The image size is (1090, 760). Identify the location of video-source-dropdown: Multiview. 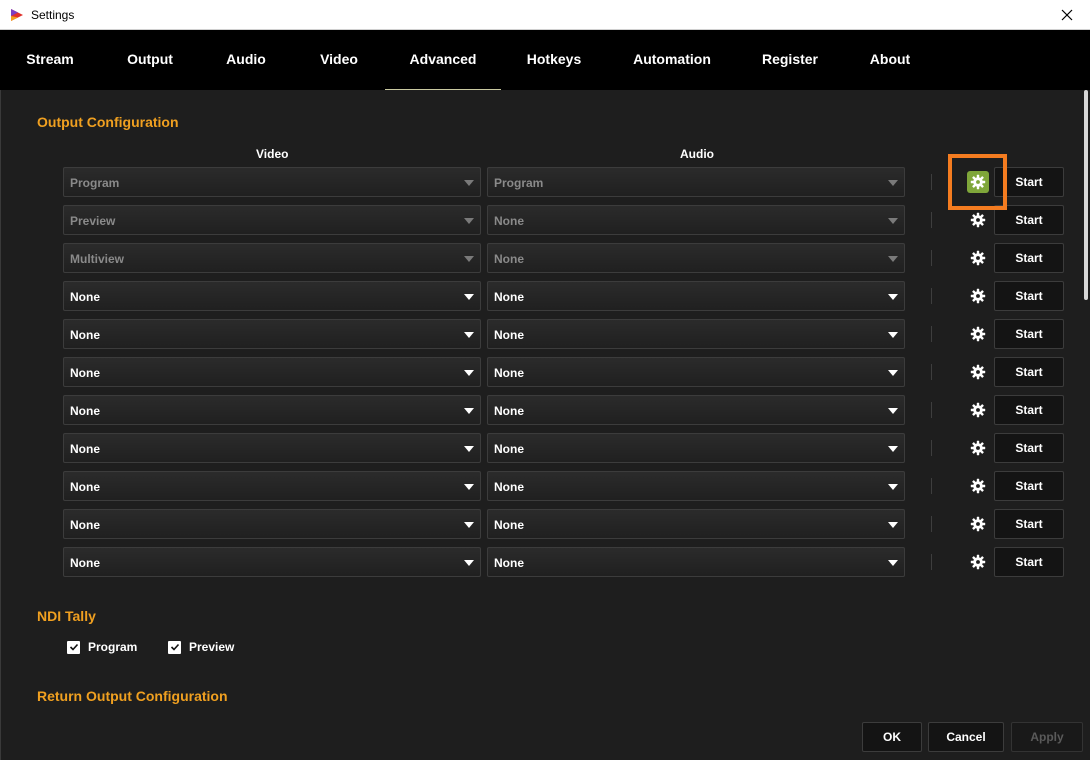
(272, 258).